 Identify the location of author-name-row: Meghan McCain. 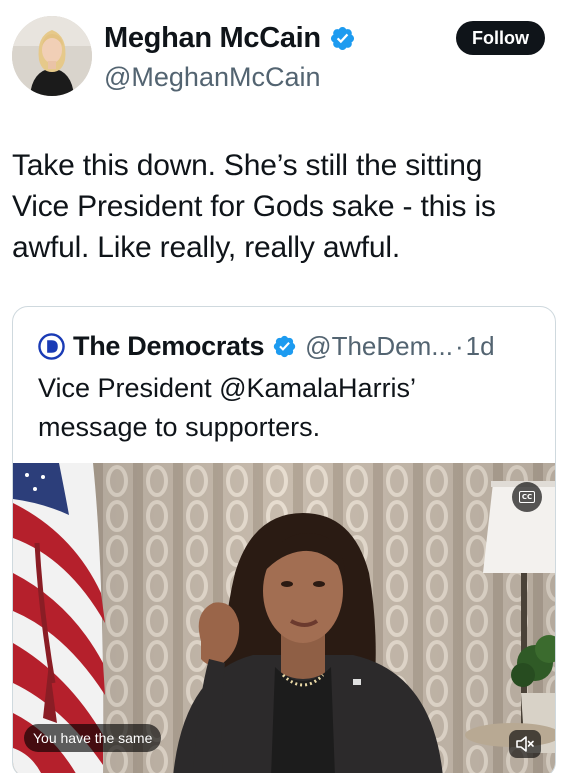
(230, 38).